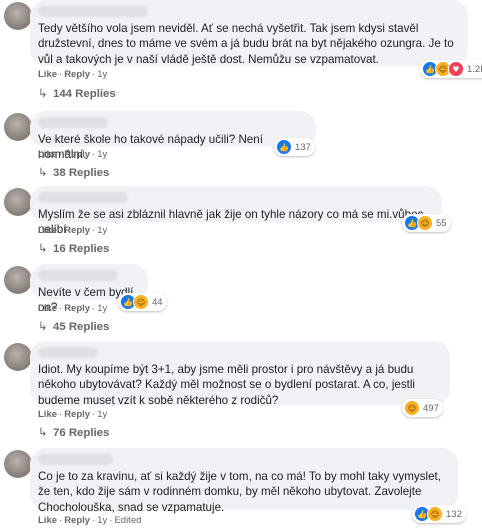 The image size is (482, 529). I want to click on replies-label: 144 Replies, so click(84, 94).